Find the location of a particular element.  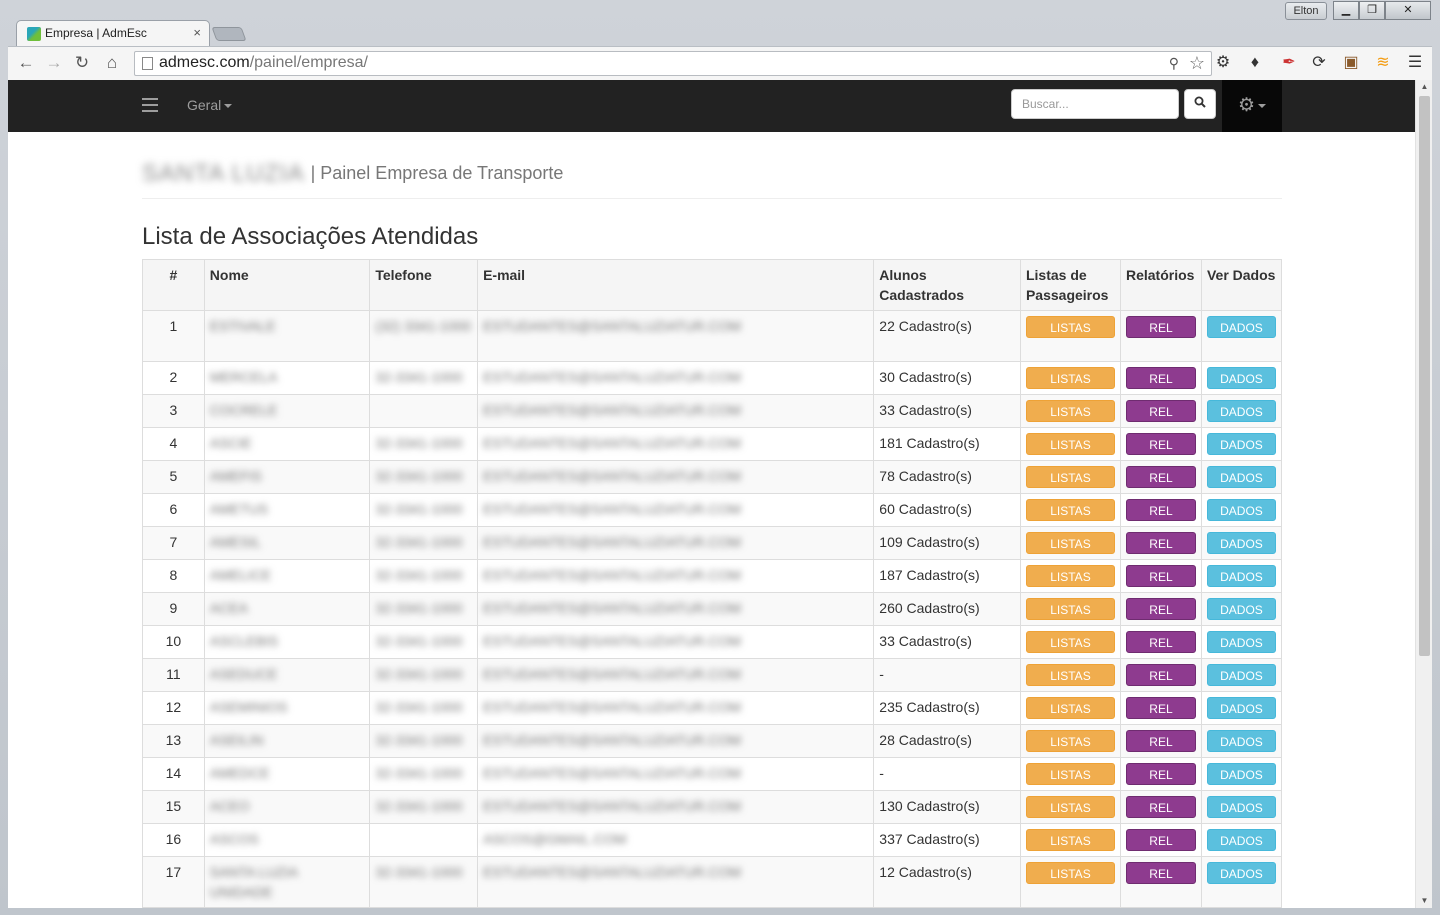

scroll-up-icon: ▲ is located at coordinates (1424, 87).